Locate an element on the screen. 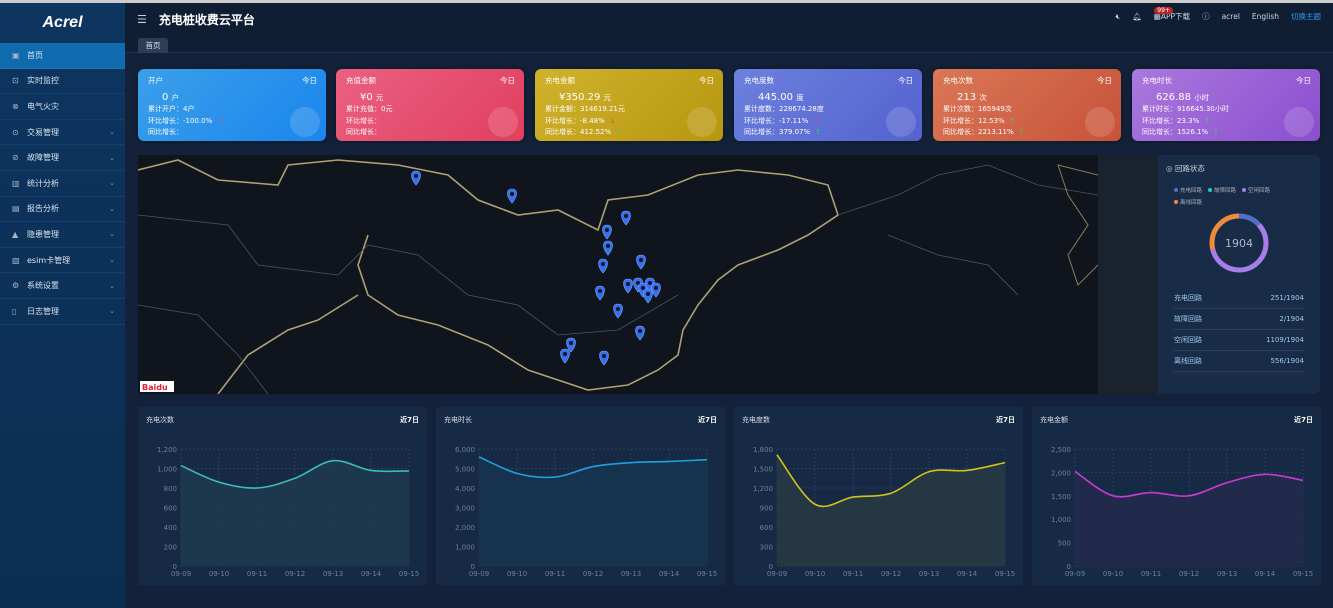 This screenshot has height=608, width=1333. card-yoy-value: 1526.1% is located at coordinates (1193, 132).